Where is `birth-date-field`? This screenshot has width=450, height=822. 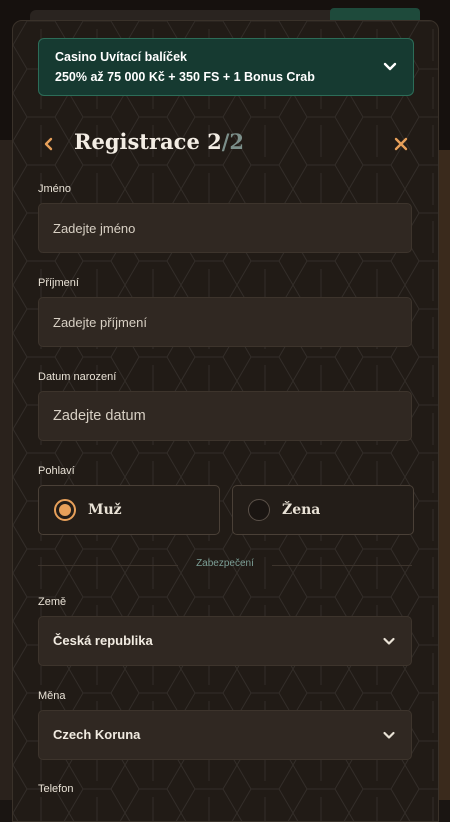 birth-date-field is located at coordinates (225, 416).